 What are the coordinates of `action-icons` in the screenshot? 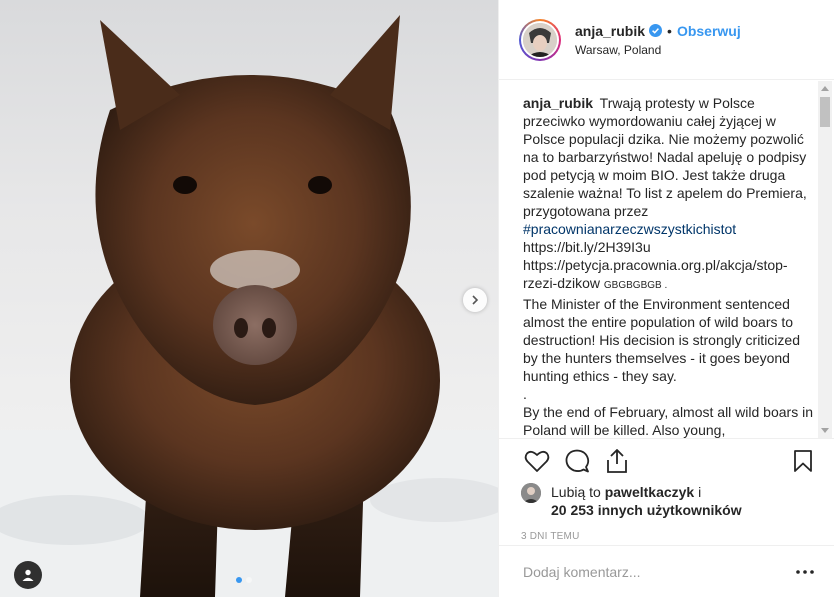 It's located at (670, 461).